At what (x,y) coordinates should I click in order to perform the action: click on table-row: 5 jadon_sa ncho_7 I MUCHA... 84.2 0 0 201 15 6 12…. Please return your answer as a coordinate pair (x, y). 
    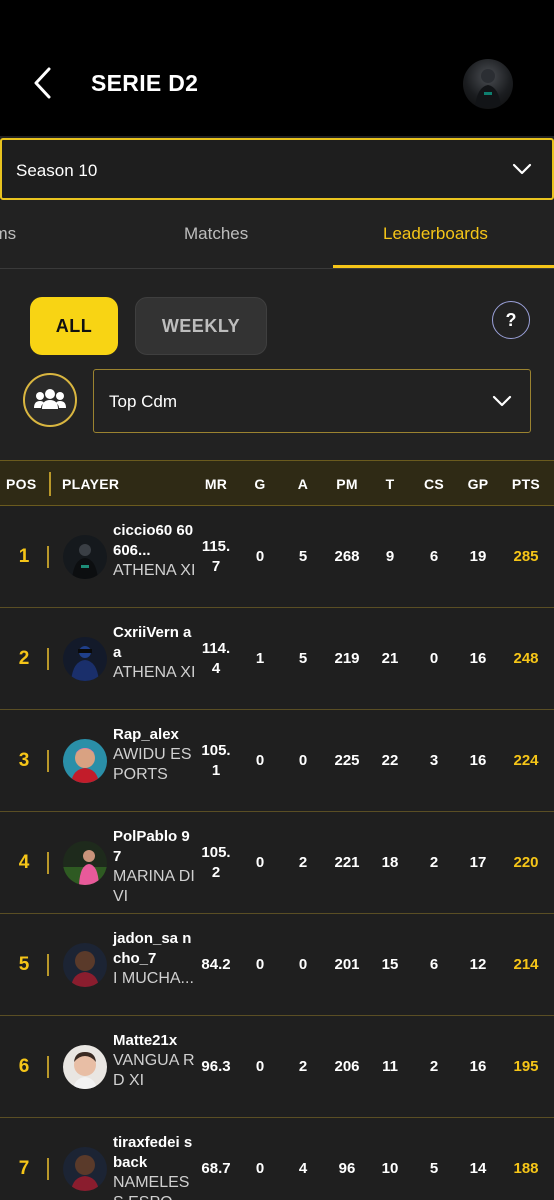
    Looking at the image, I should click on (277, 965).